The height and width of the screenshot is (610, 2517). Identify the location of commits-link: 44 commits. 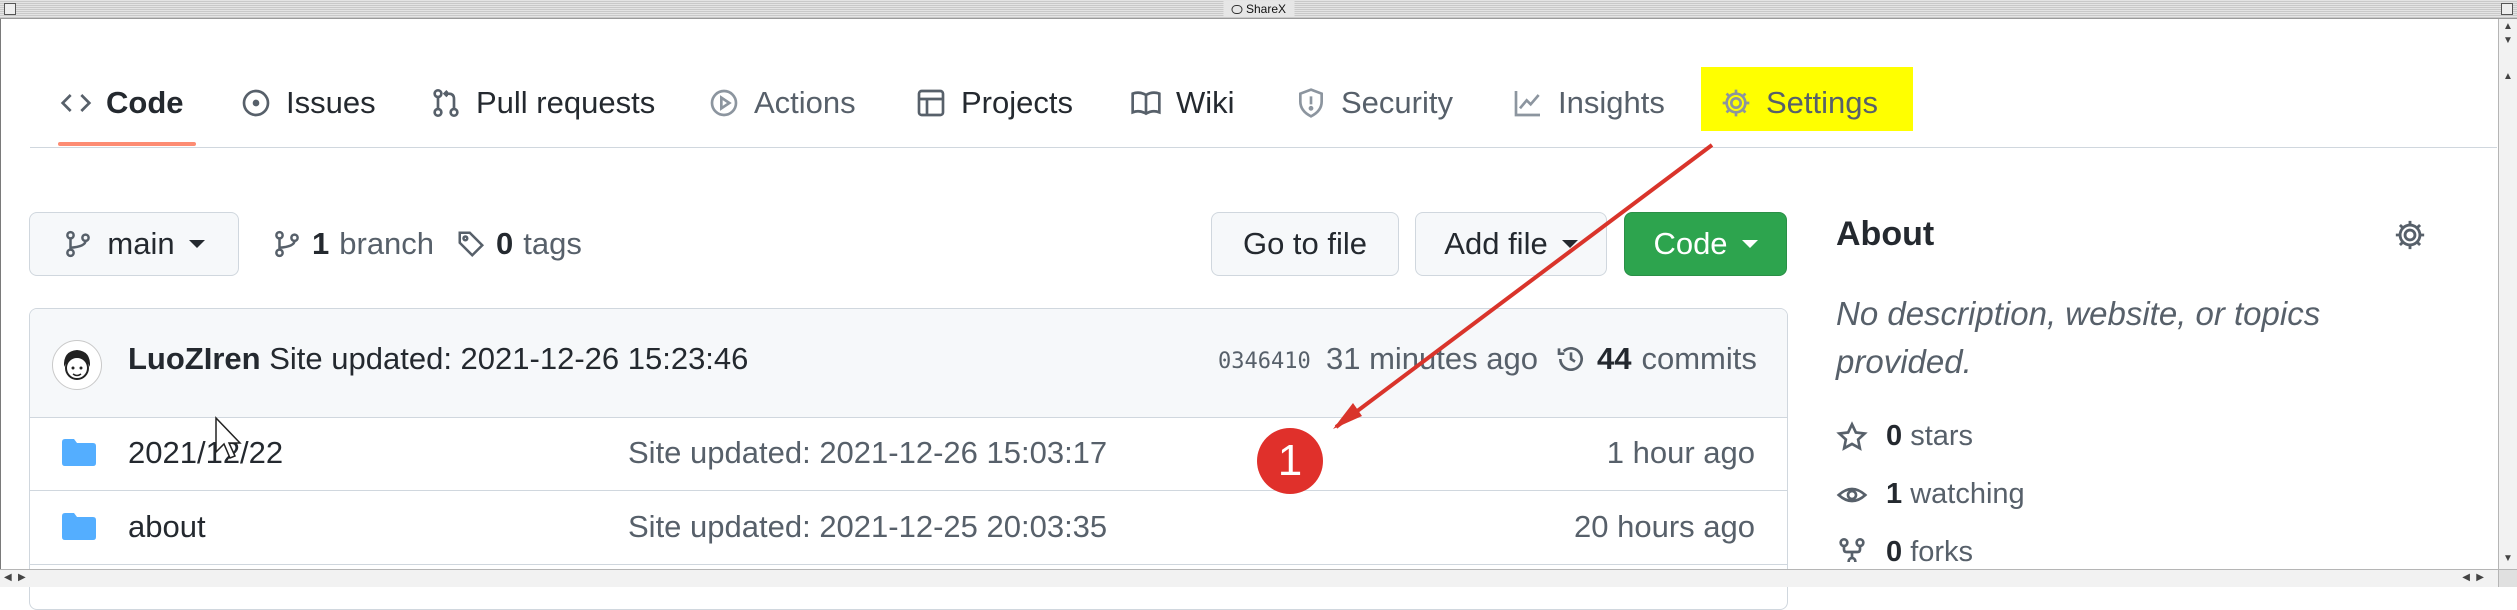
(1656, 359).